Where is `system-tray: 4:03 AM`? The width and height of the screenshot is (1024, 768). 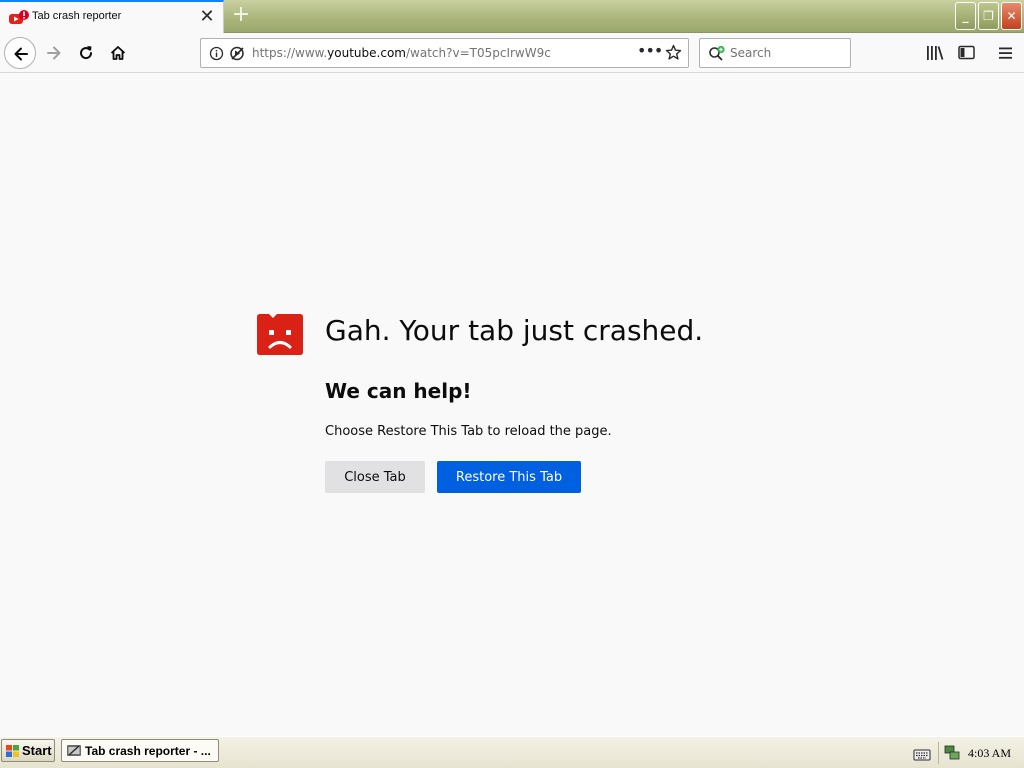 system-tray: 4:03 AM is located at coordinates (965, 752).